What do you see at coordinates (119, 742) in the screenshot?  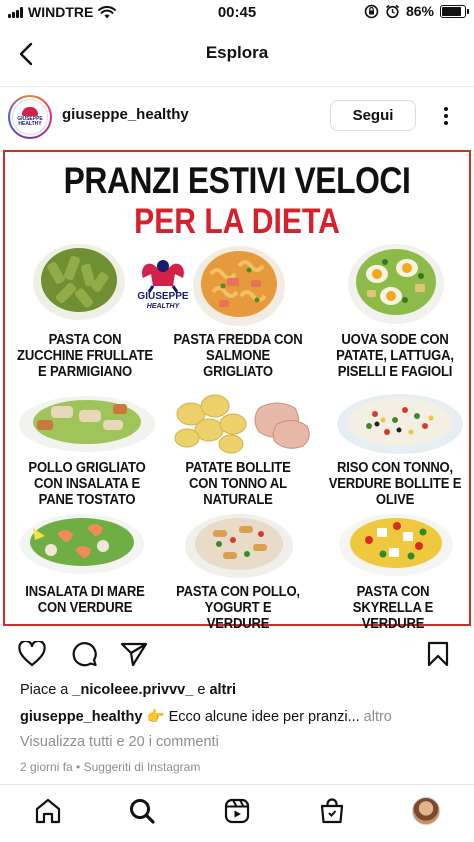 I see `view-comments-link: Visualizza tutti e 20 i commenti` at bounding box center [119, 742].